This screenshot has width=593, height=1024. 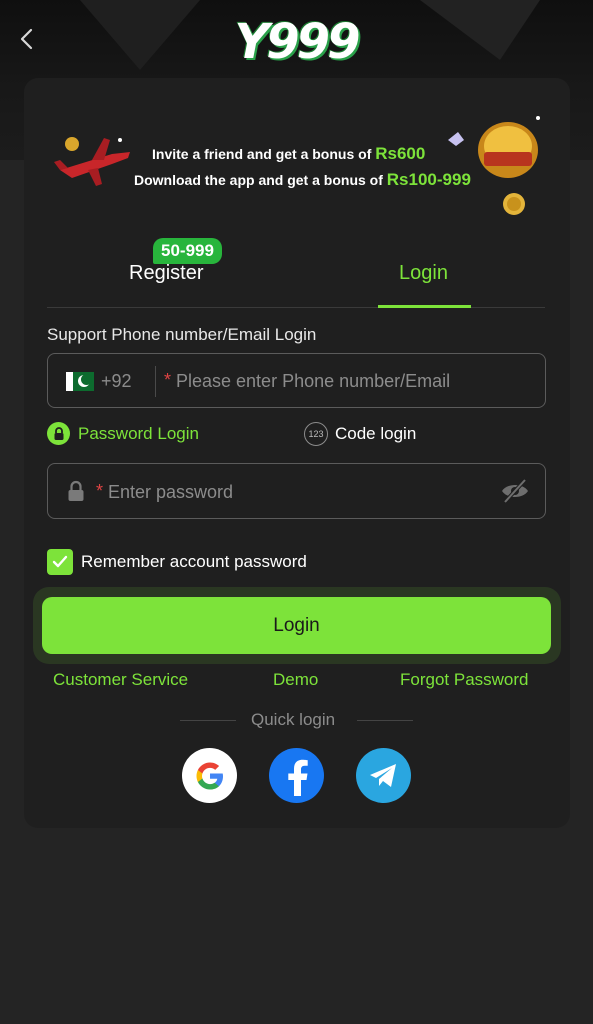 What do you see at coordinates (296, 436) in the screenshot?
I see `login-mode-selector: Password Login 123 Code login` at bounding box center [296, 436].